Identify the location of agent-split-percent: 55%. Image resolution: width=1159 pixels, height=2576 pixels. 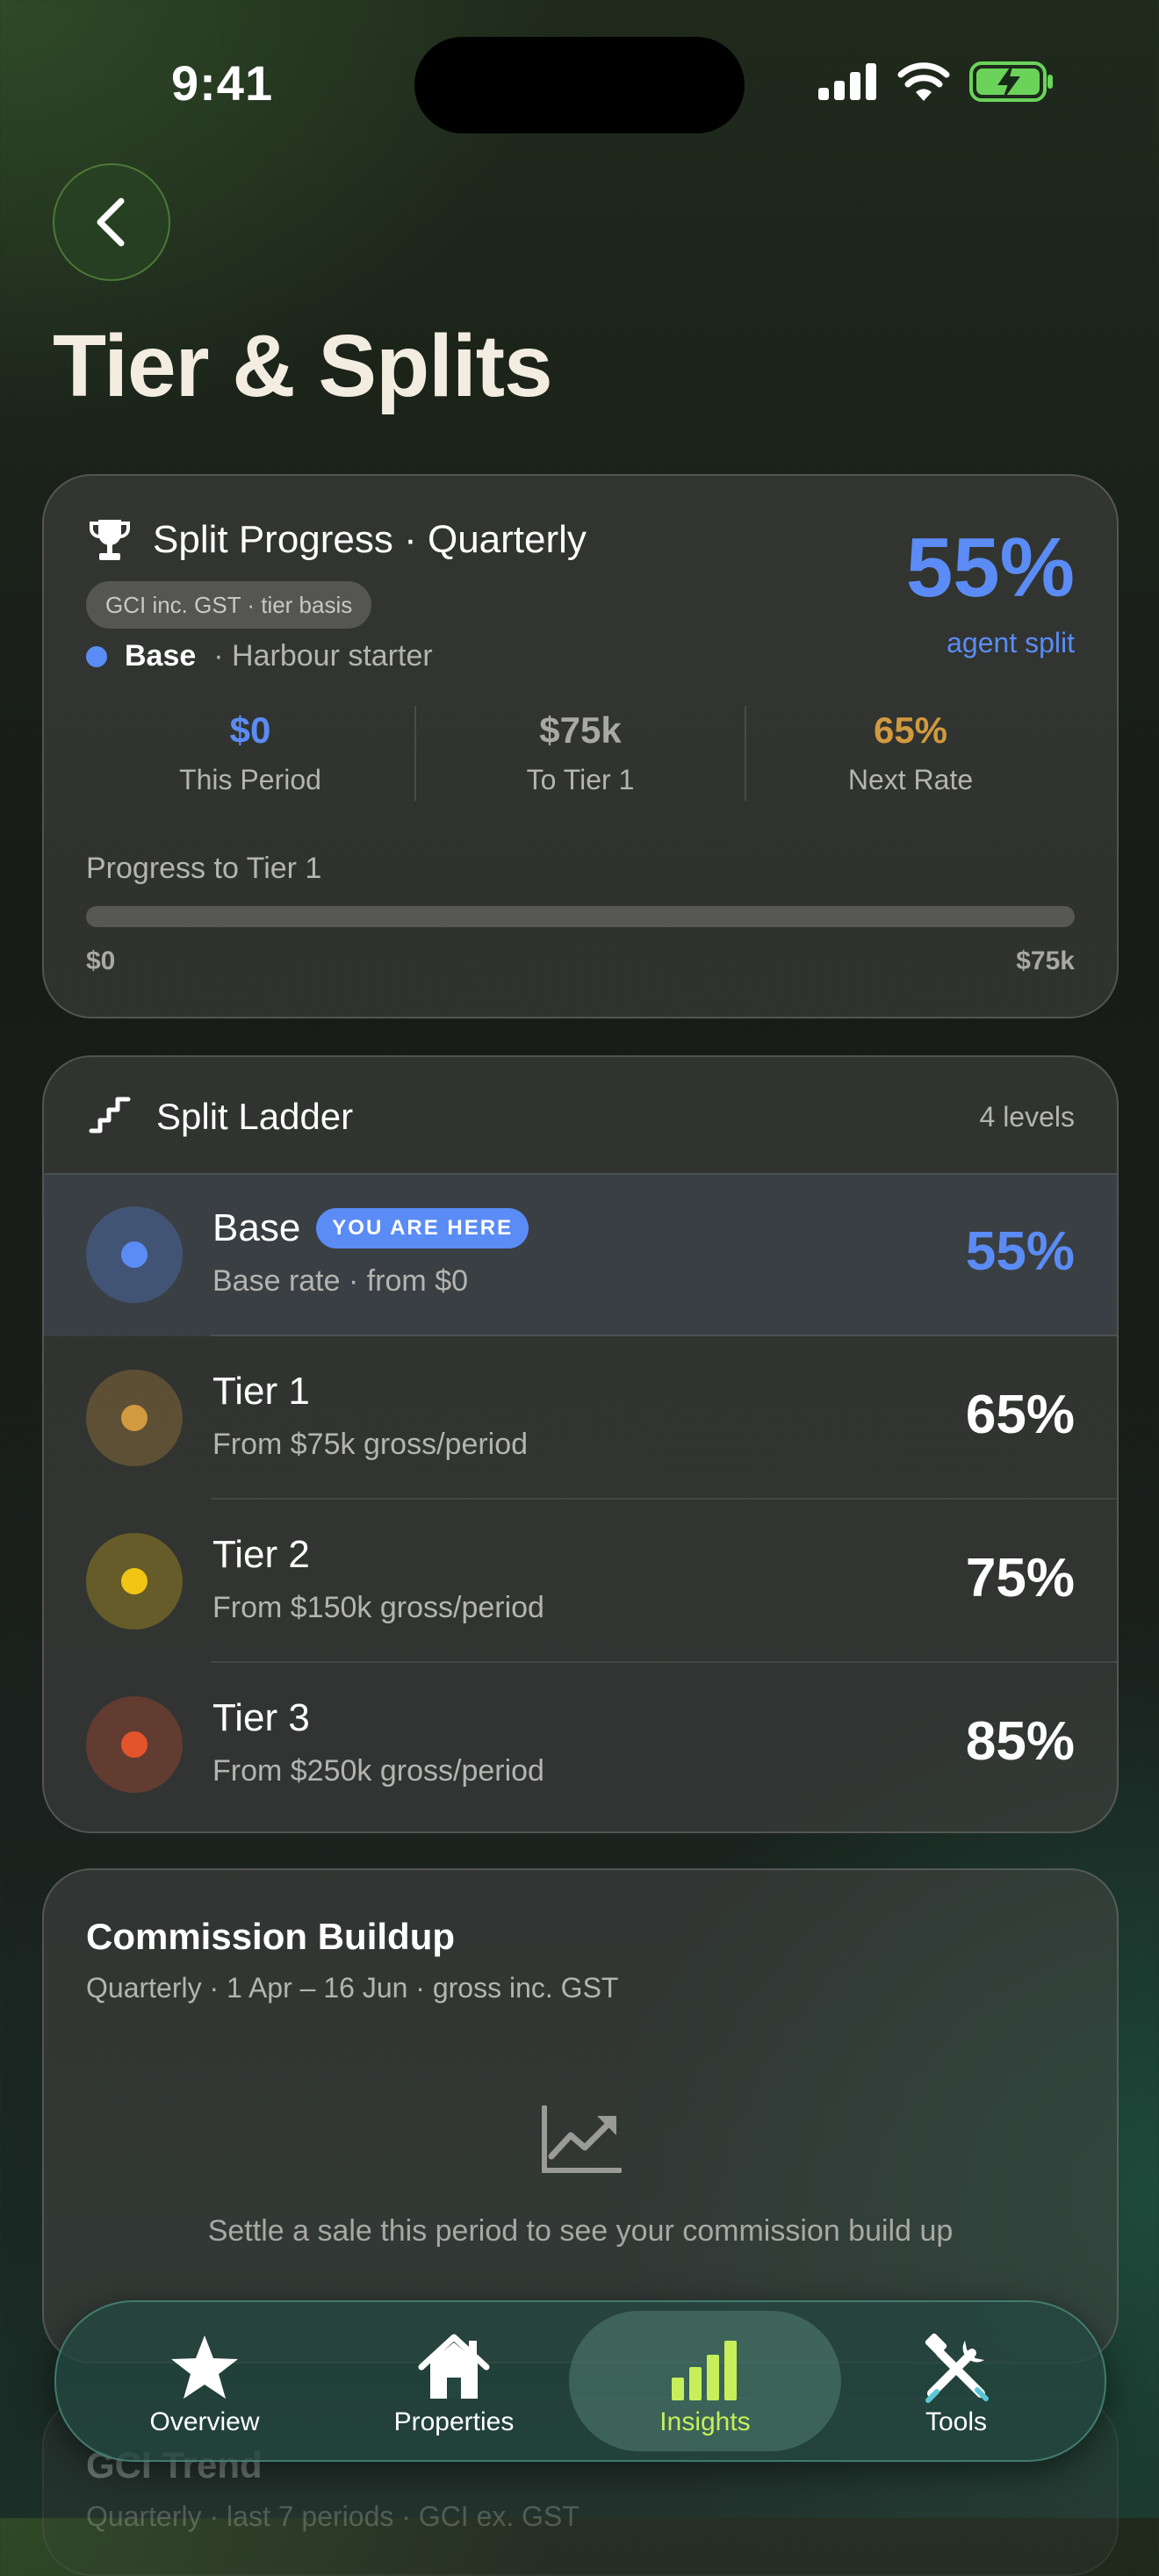
(990, 568).